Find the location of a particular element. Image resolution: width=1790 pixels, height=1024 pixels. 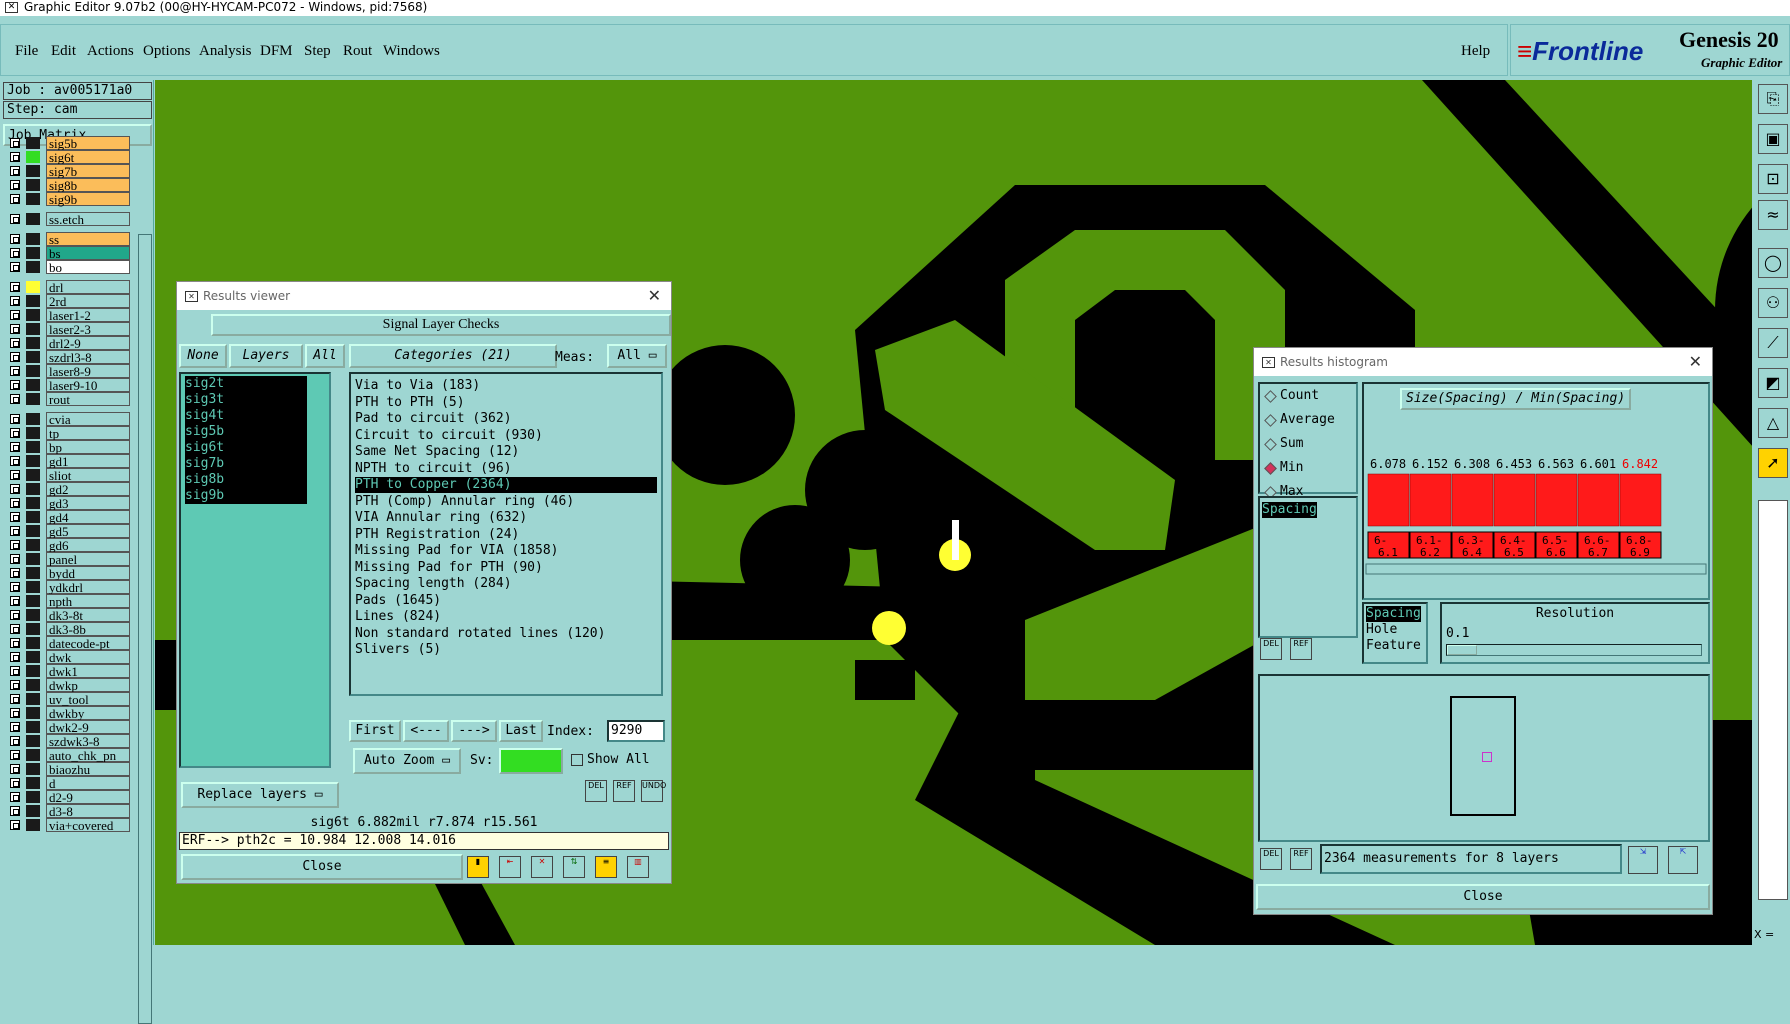

ref-icon: REF is located at coordinates (624, 791).